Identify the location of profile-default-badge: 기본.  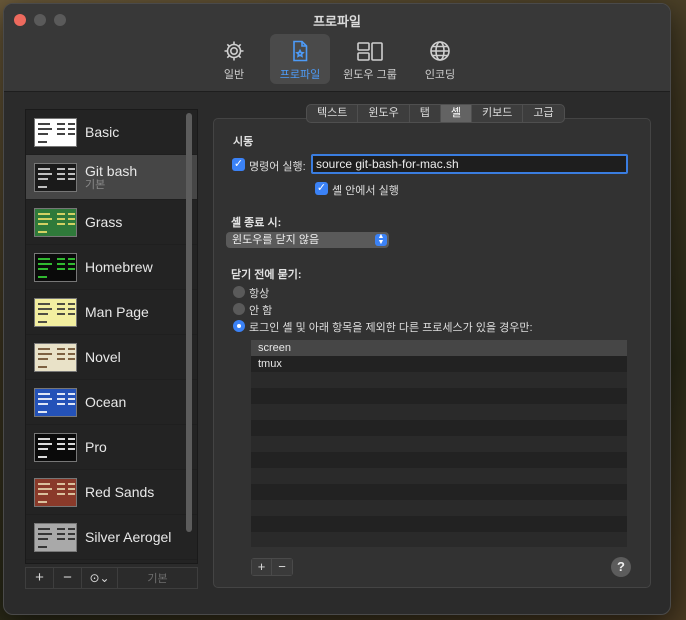
(95, 184).